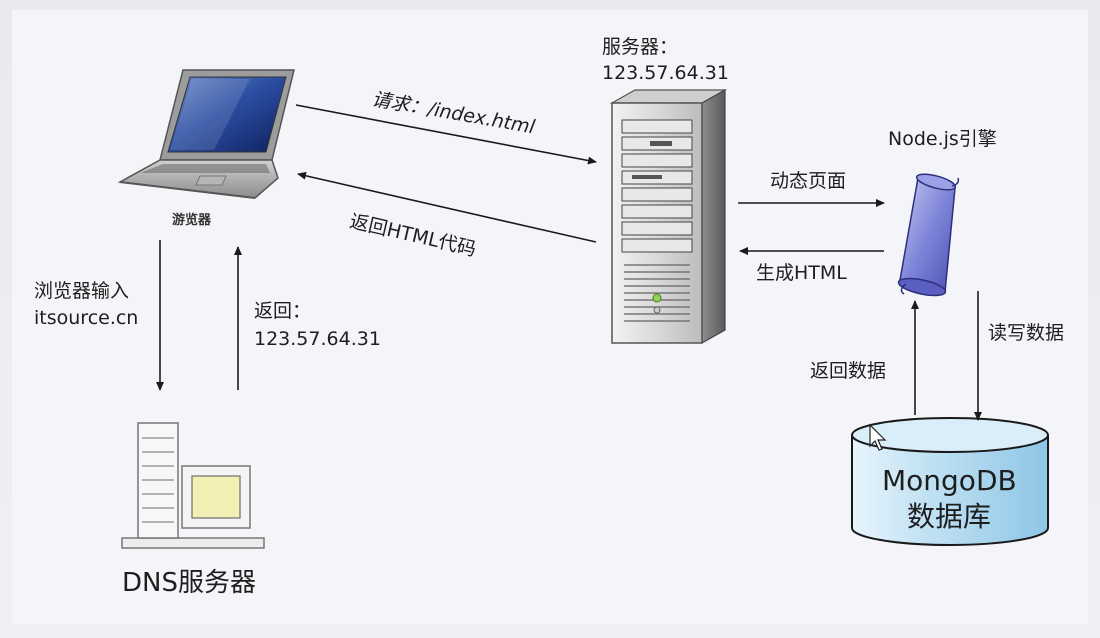  I want to click on mongodb-name: MongoDB, so click(949, 480).